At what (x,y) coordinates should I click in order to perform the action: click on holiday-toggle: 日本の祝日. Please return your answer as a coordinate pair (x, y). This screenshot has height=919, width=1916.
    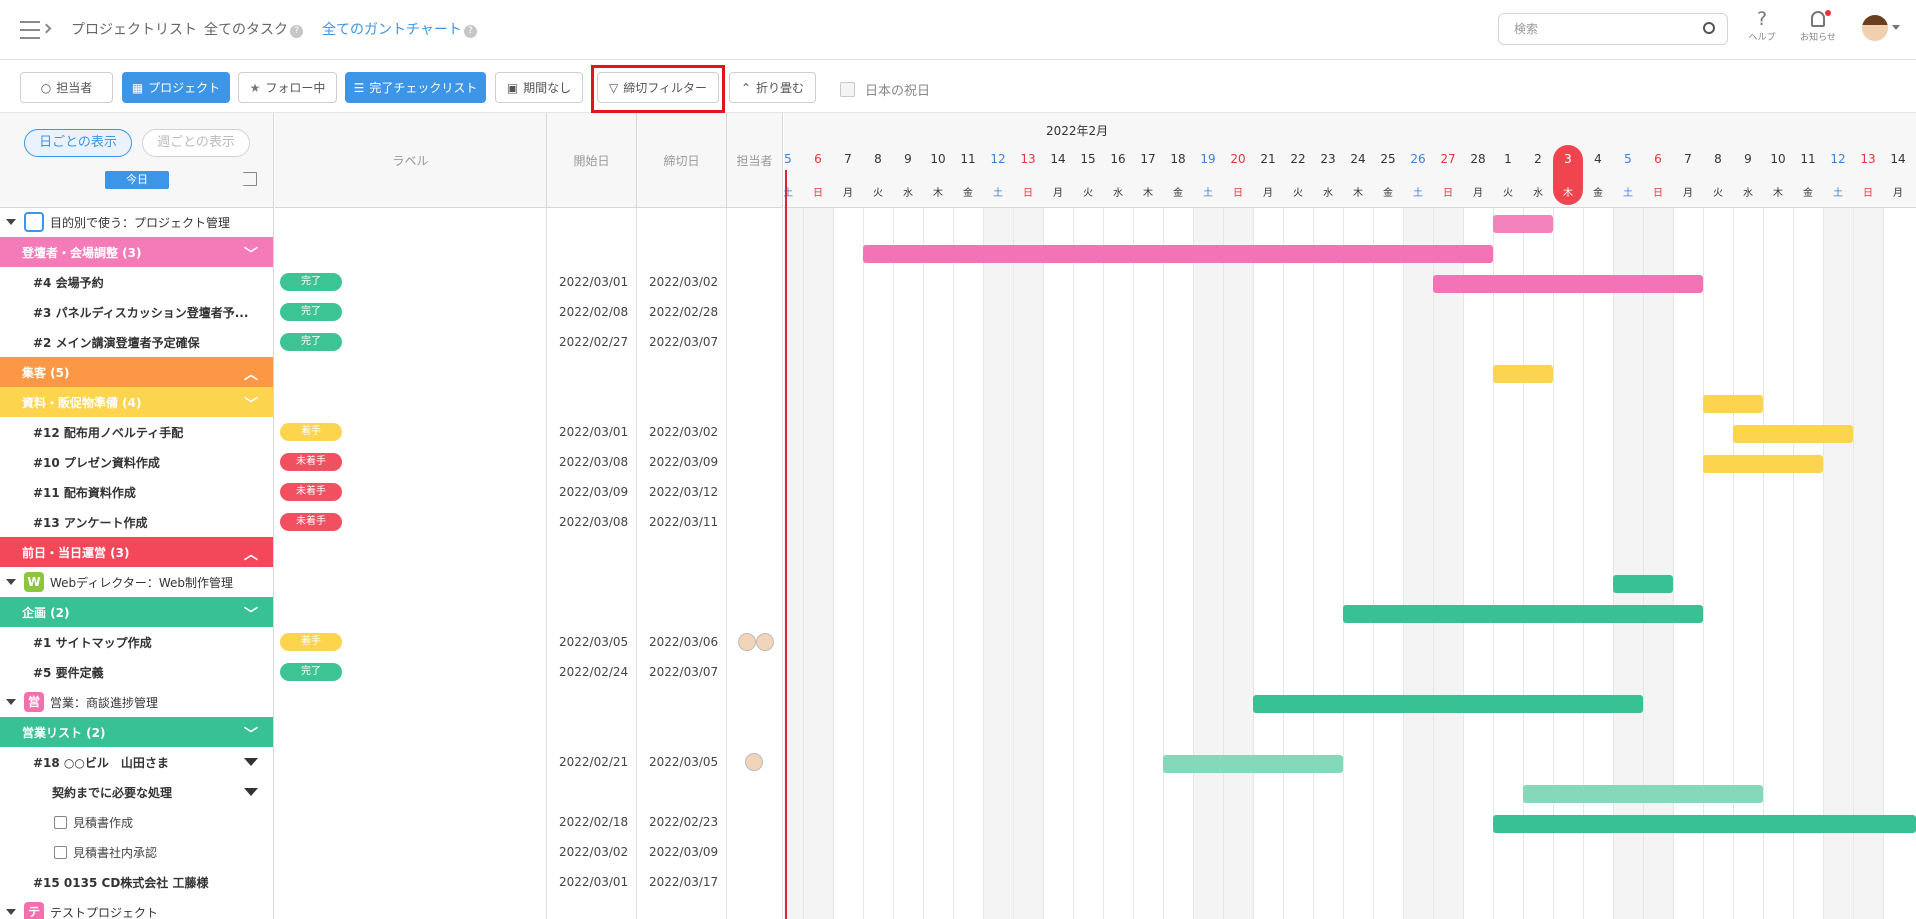
    Looking at the image, I should click on (885, 89).